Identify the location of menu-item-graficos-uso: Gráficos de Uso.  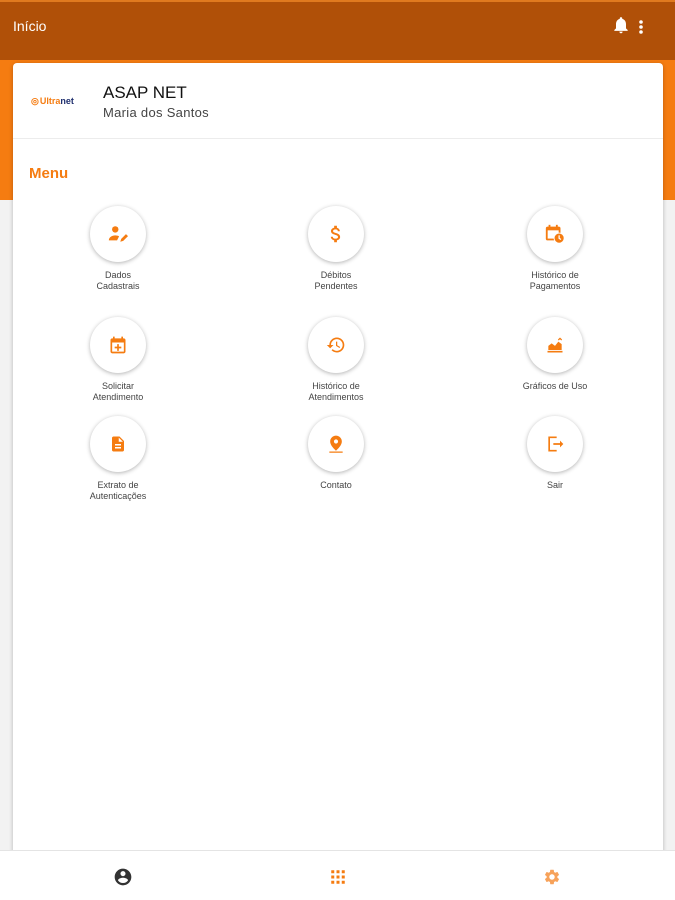
(555, 354).